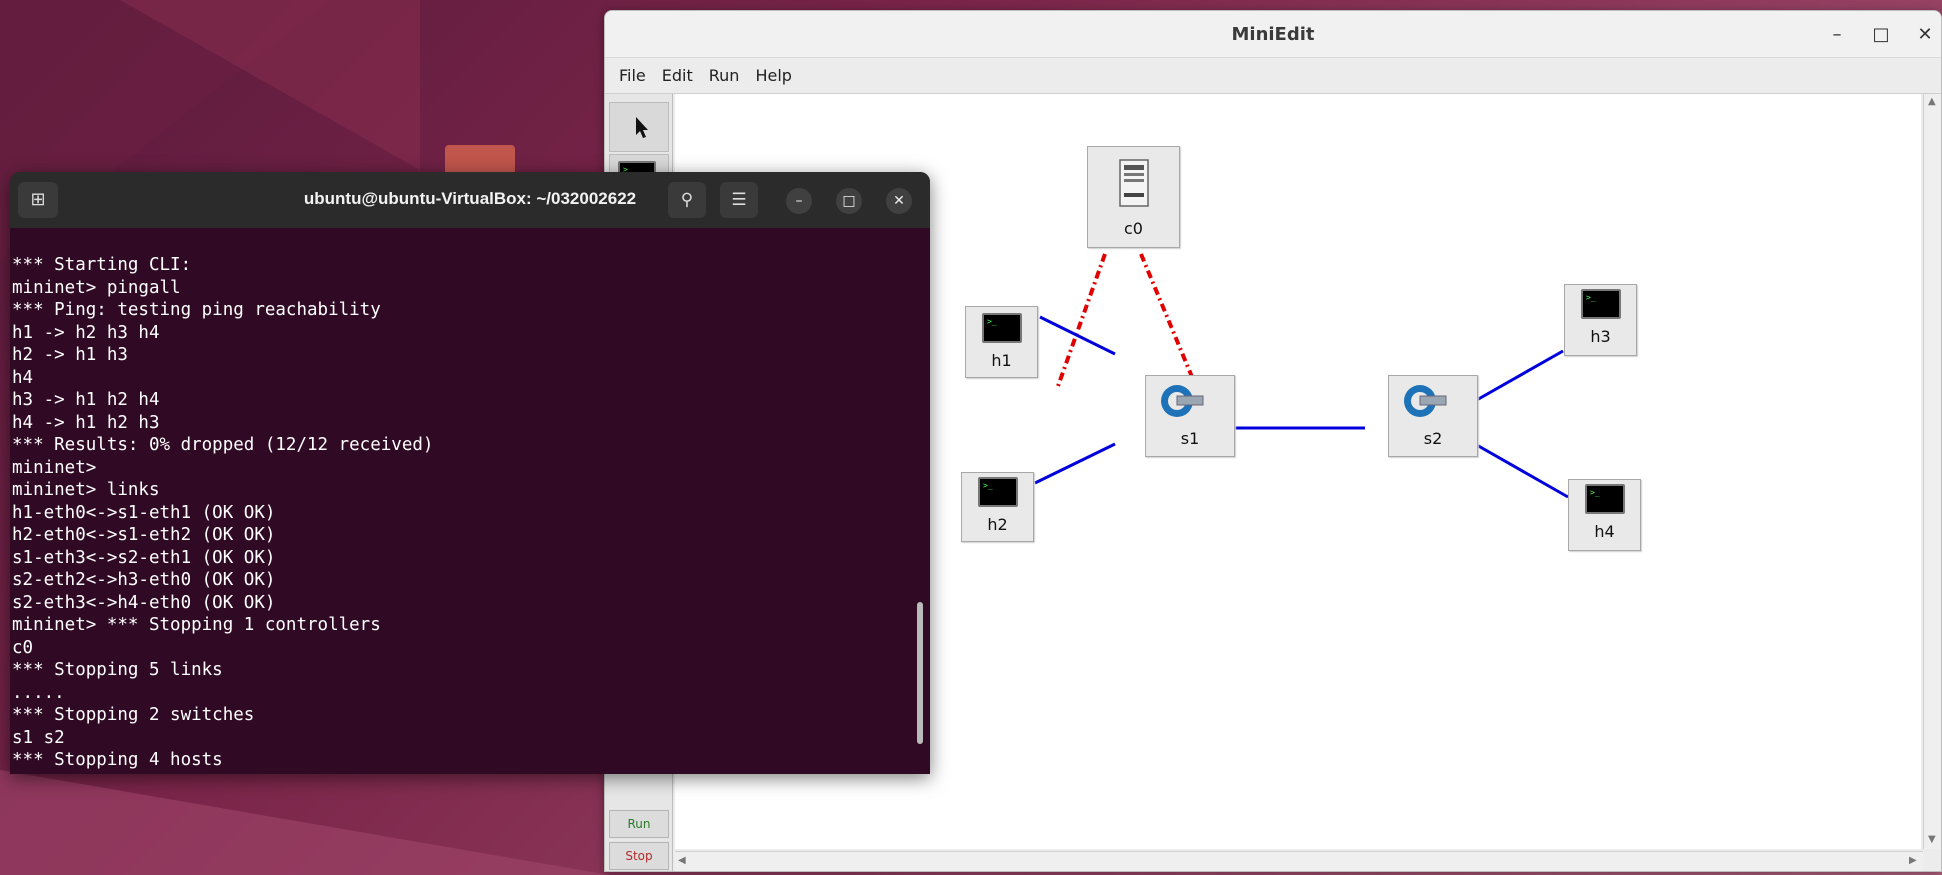 This screenshot has width=1942, height=875. I want to click on controller-link-s2, so click(1169, 321).